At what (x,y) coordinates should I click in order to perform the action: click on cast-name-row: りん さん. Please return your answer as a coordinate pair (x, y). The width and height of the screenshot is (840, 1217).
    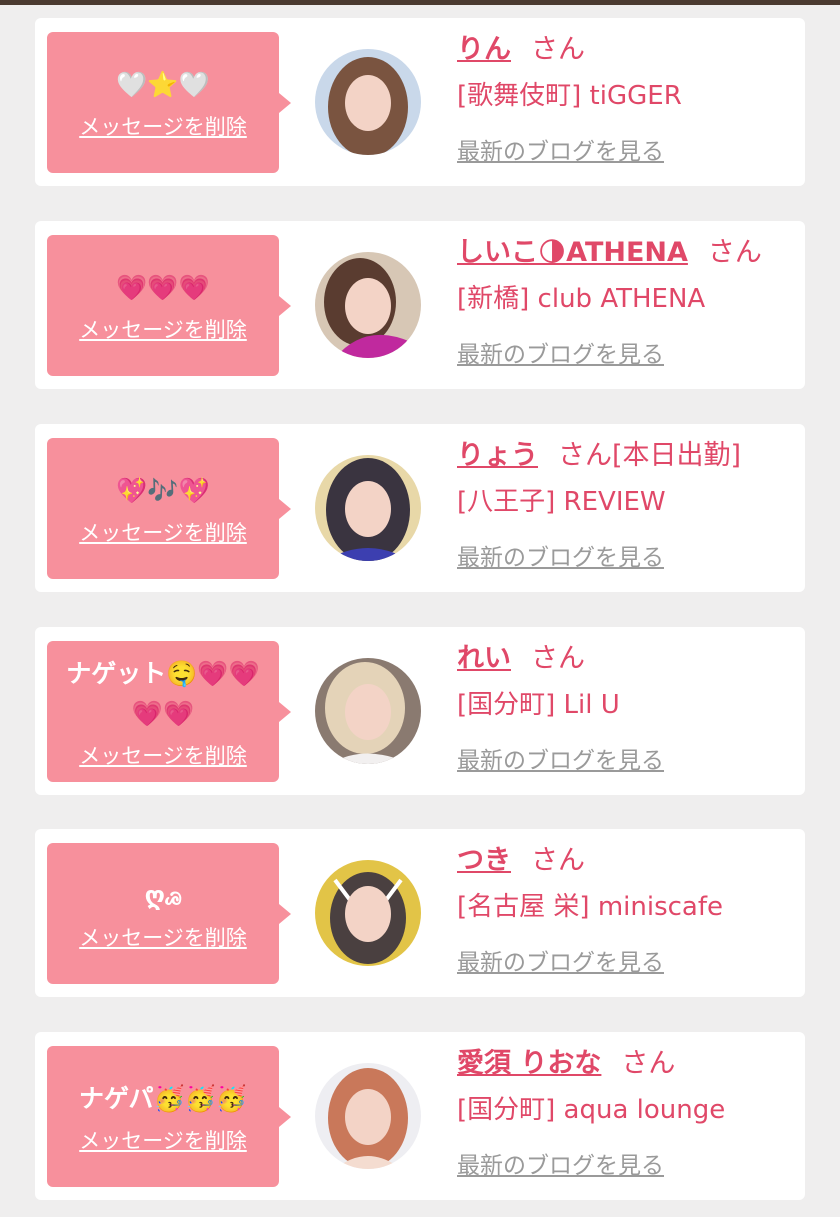
    Looking at the image, I should click on (521, 50).